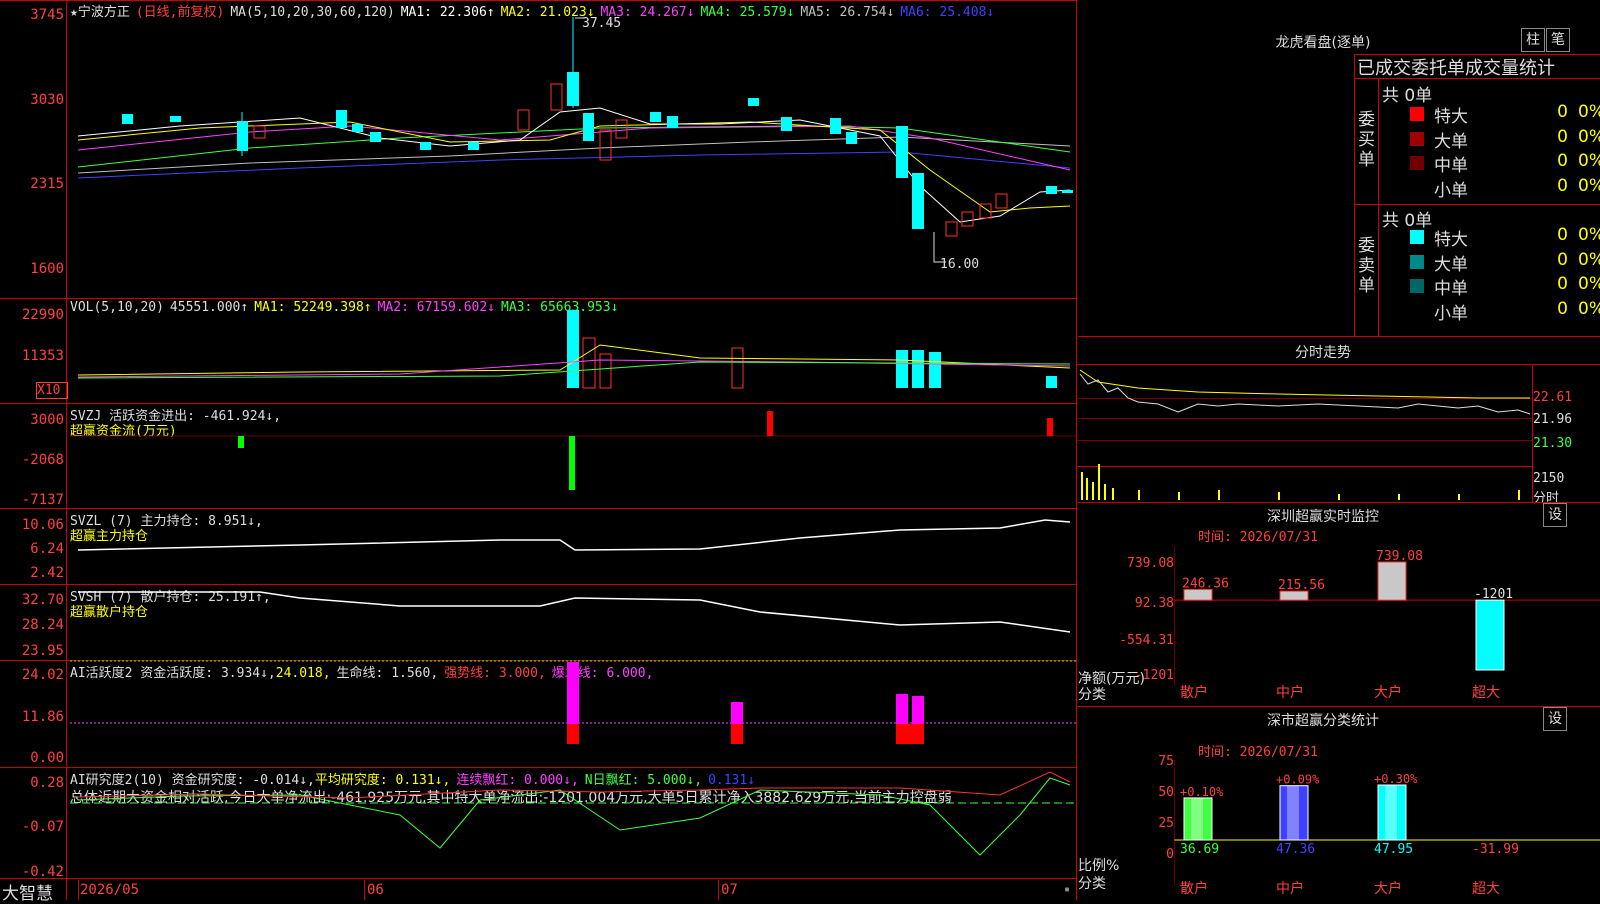 This screenshot has width=1600, height=904. What do you see at coordinates (1553, 443) in the screenshot?
I see `intraday-ytick: 21.30` at bounding box center [1553, 443].